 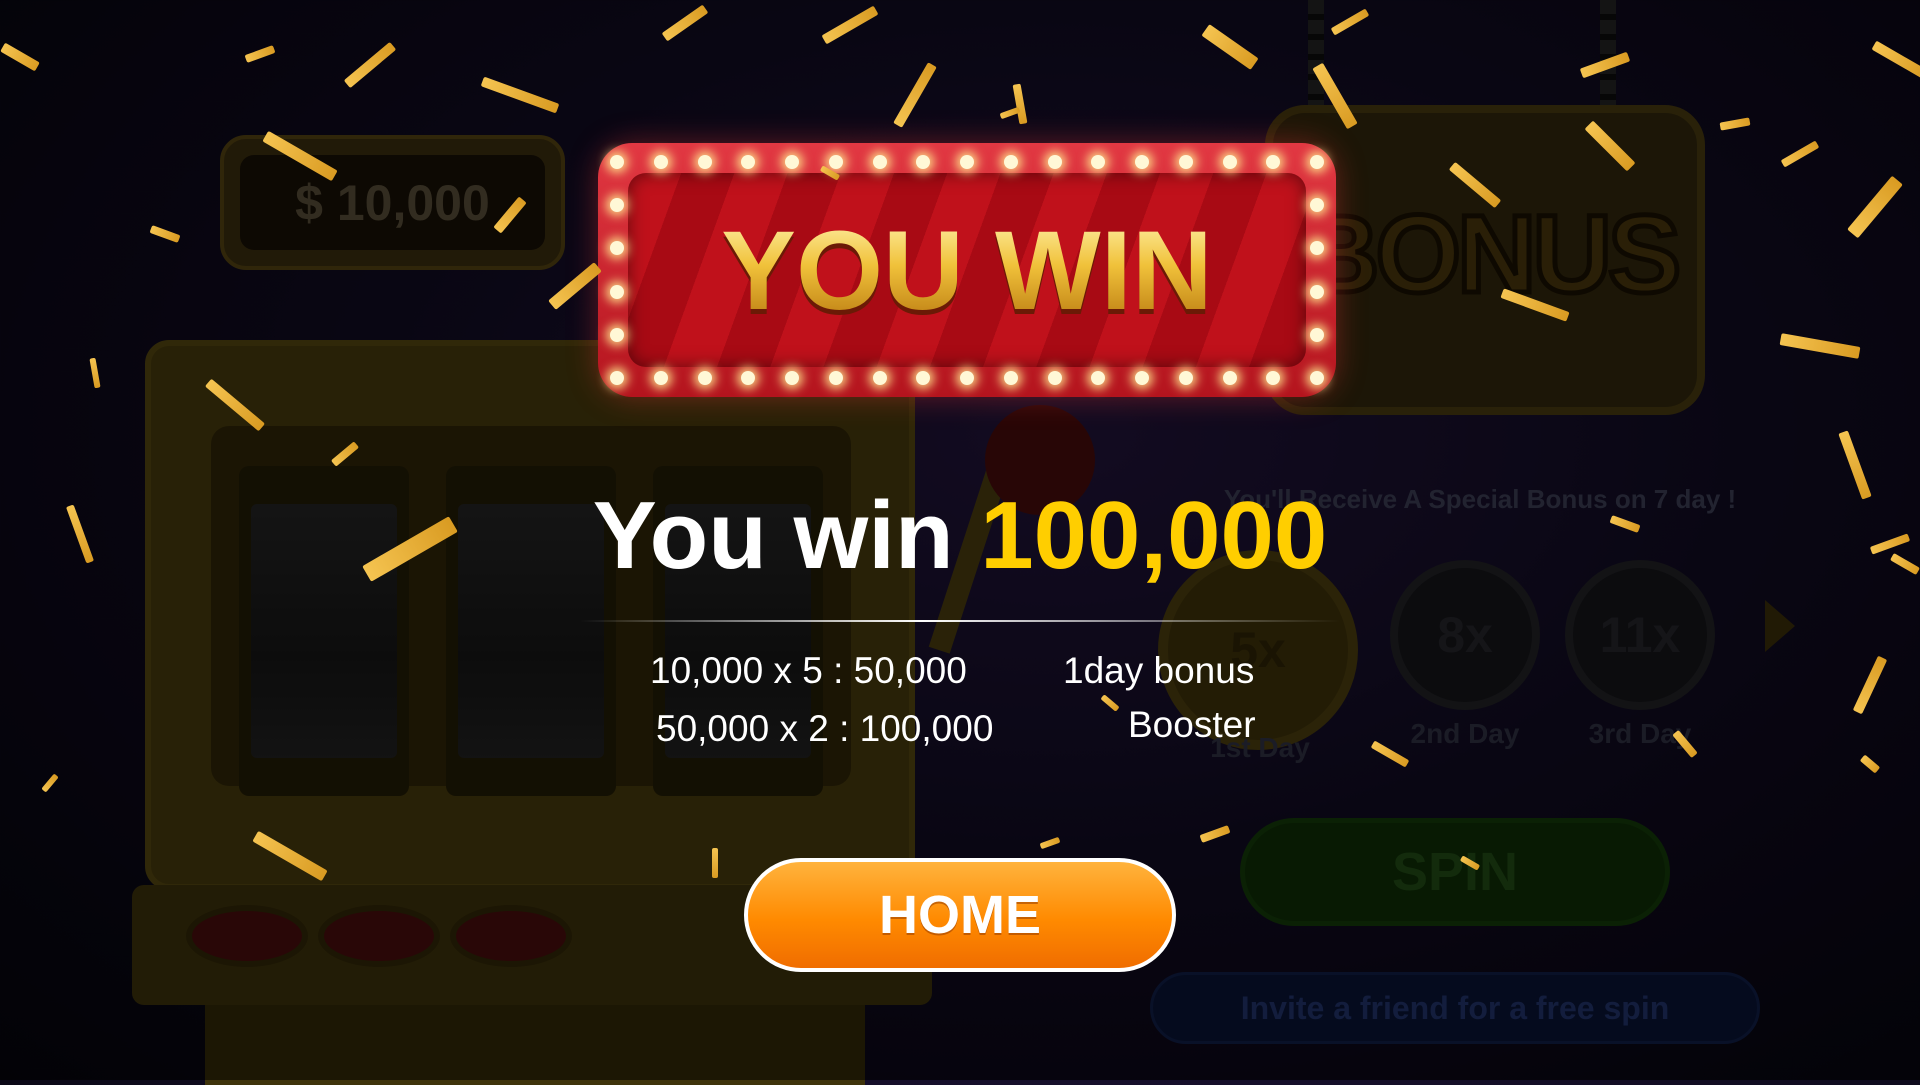 I want to click on calc-note-2: Booster, so click(x=1192, y=724).